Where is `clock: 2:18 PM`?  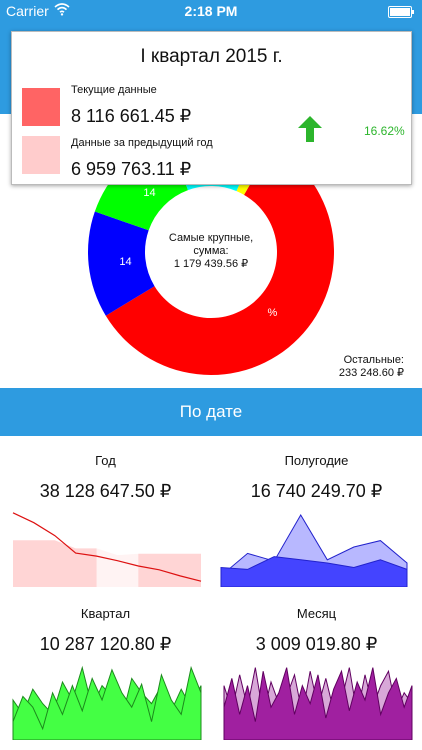 clock: 2:18 PM is located at coordinates (211, 11).